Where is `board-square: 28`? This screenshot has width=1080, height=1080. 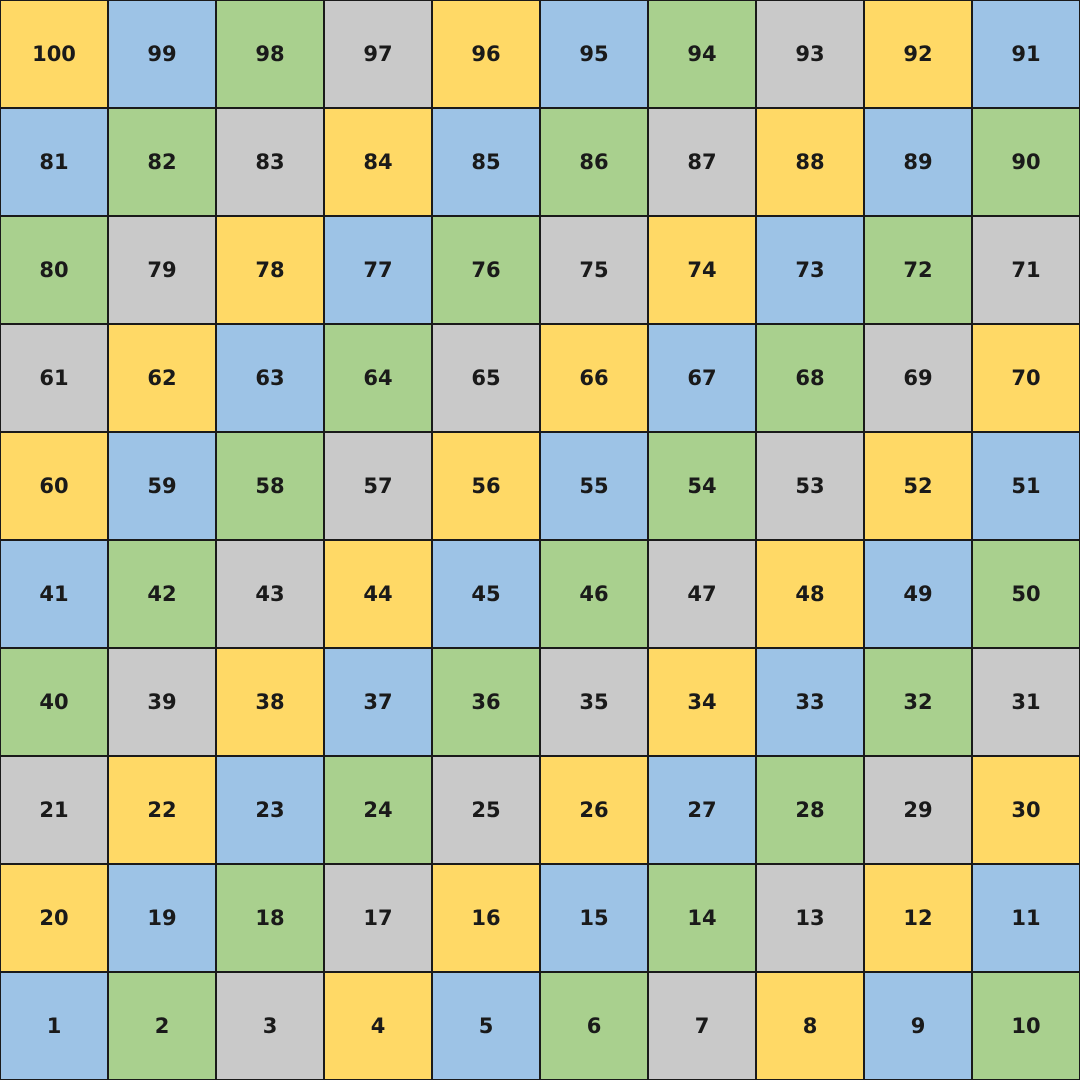 board-square: 28 is located at coordinates (810, 810).